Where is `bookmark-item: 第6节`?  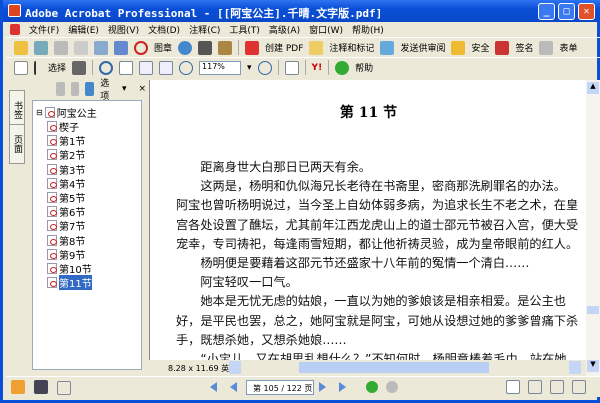
bookmark-item: 第6节 is located at coordinates (66, 211).